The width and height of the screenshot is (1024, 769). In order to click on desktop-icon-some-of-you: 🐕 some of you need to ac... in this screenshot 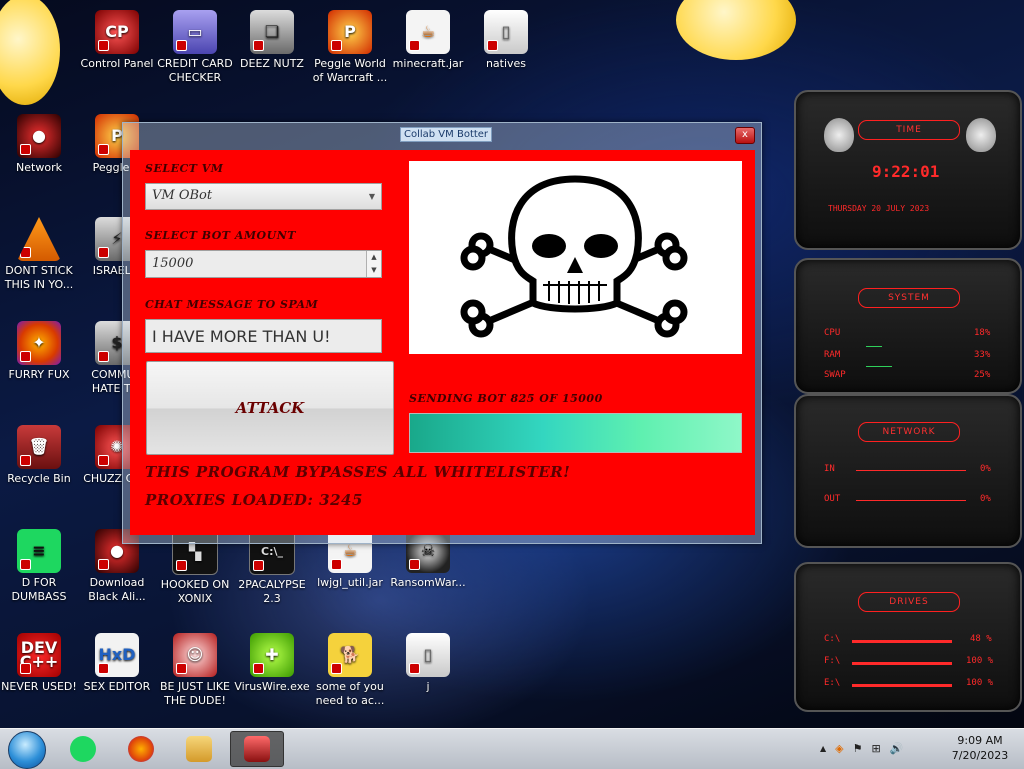, I will do `click(350, 670)`.